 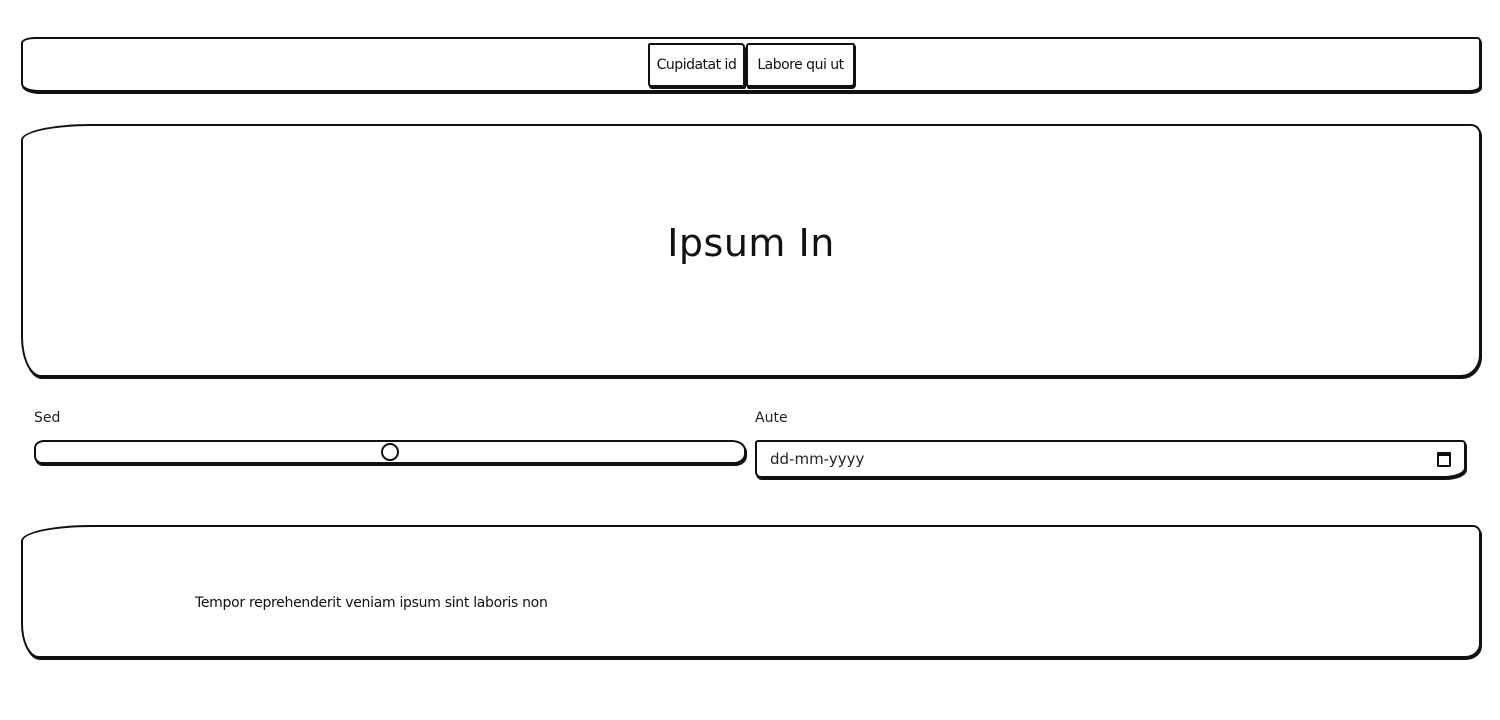 I want to click on slider-thumb, so click(x=390, y=452).